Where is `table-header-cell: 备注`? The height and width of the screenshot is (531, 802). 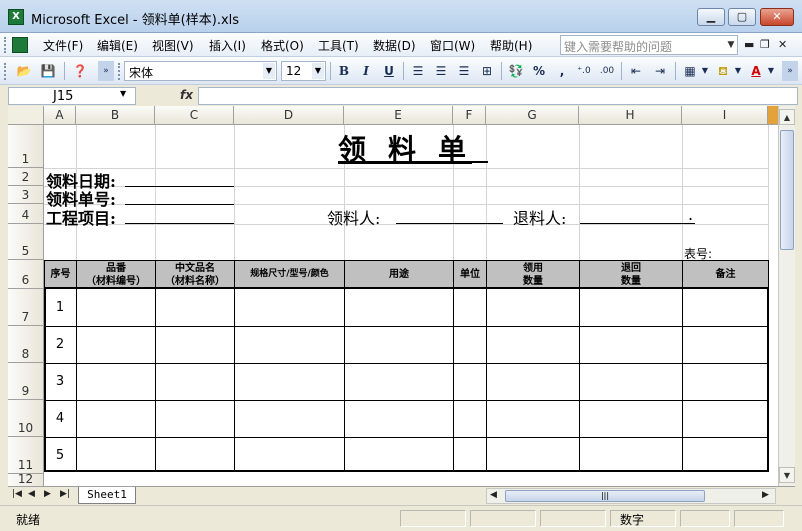 table-header-cell: 备注 is located at coordinates (725, 274).